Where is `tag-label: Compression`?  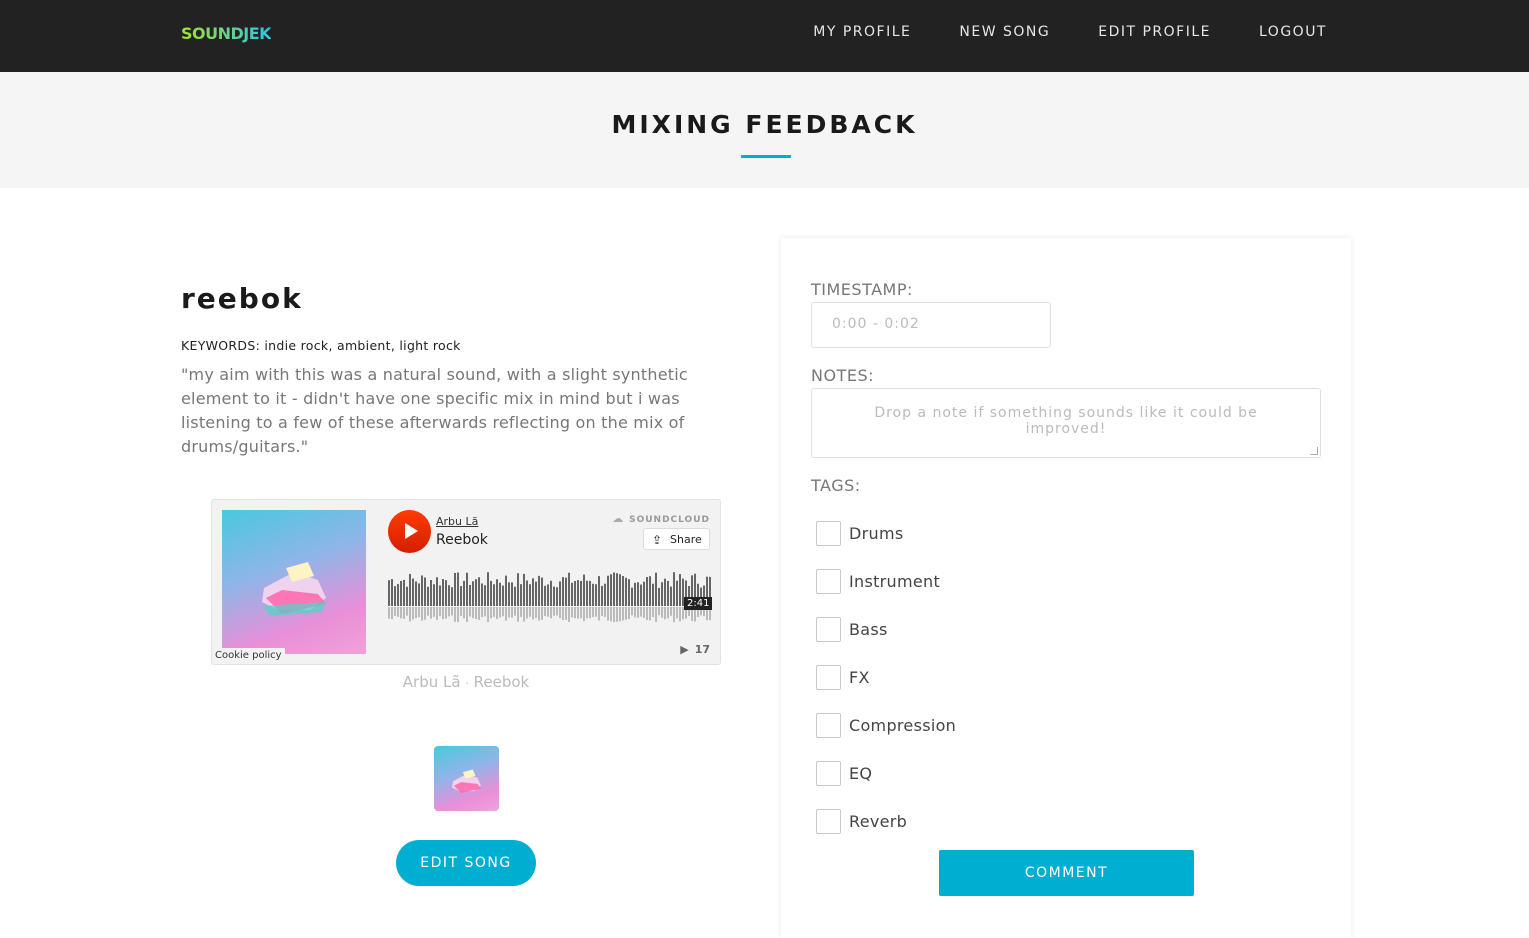 tag-label: Compression is located at coordinates (903, 725).